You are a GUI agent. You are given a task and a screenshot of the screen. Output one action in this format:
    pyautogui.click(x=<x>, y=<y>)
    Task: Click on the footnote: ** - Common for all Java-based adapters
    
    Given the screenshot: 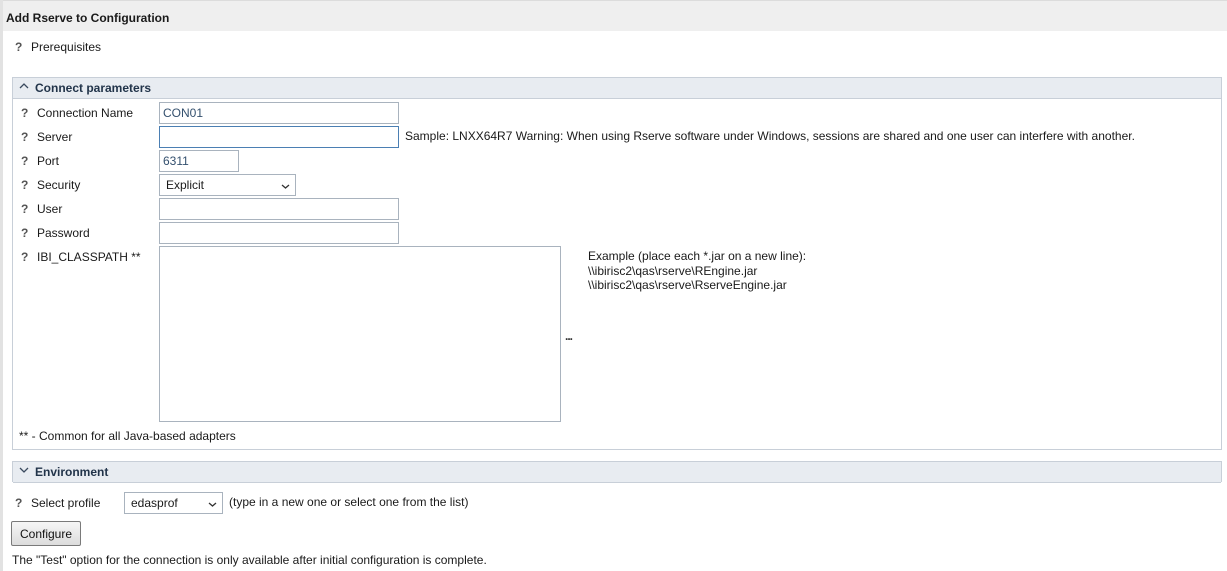 What is the action you would take?
    pyautogui.click(x=127, y=436)
    